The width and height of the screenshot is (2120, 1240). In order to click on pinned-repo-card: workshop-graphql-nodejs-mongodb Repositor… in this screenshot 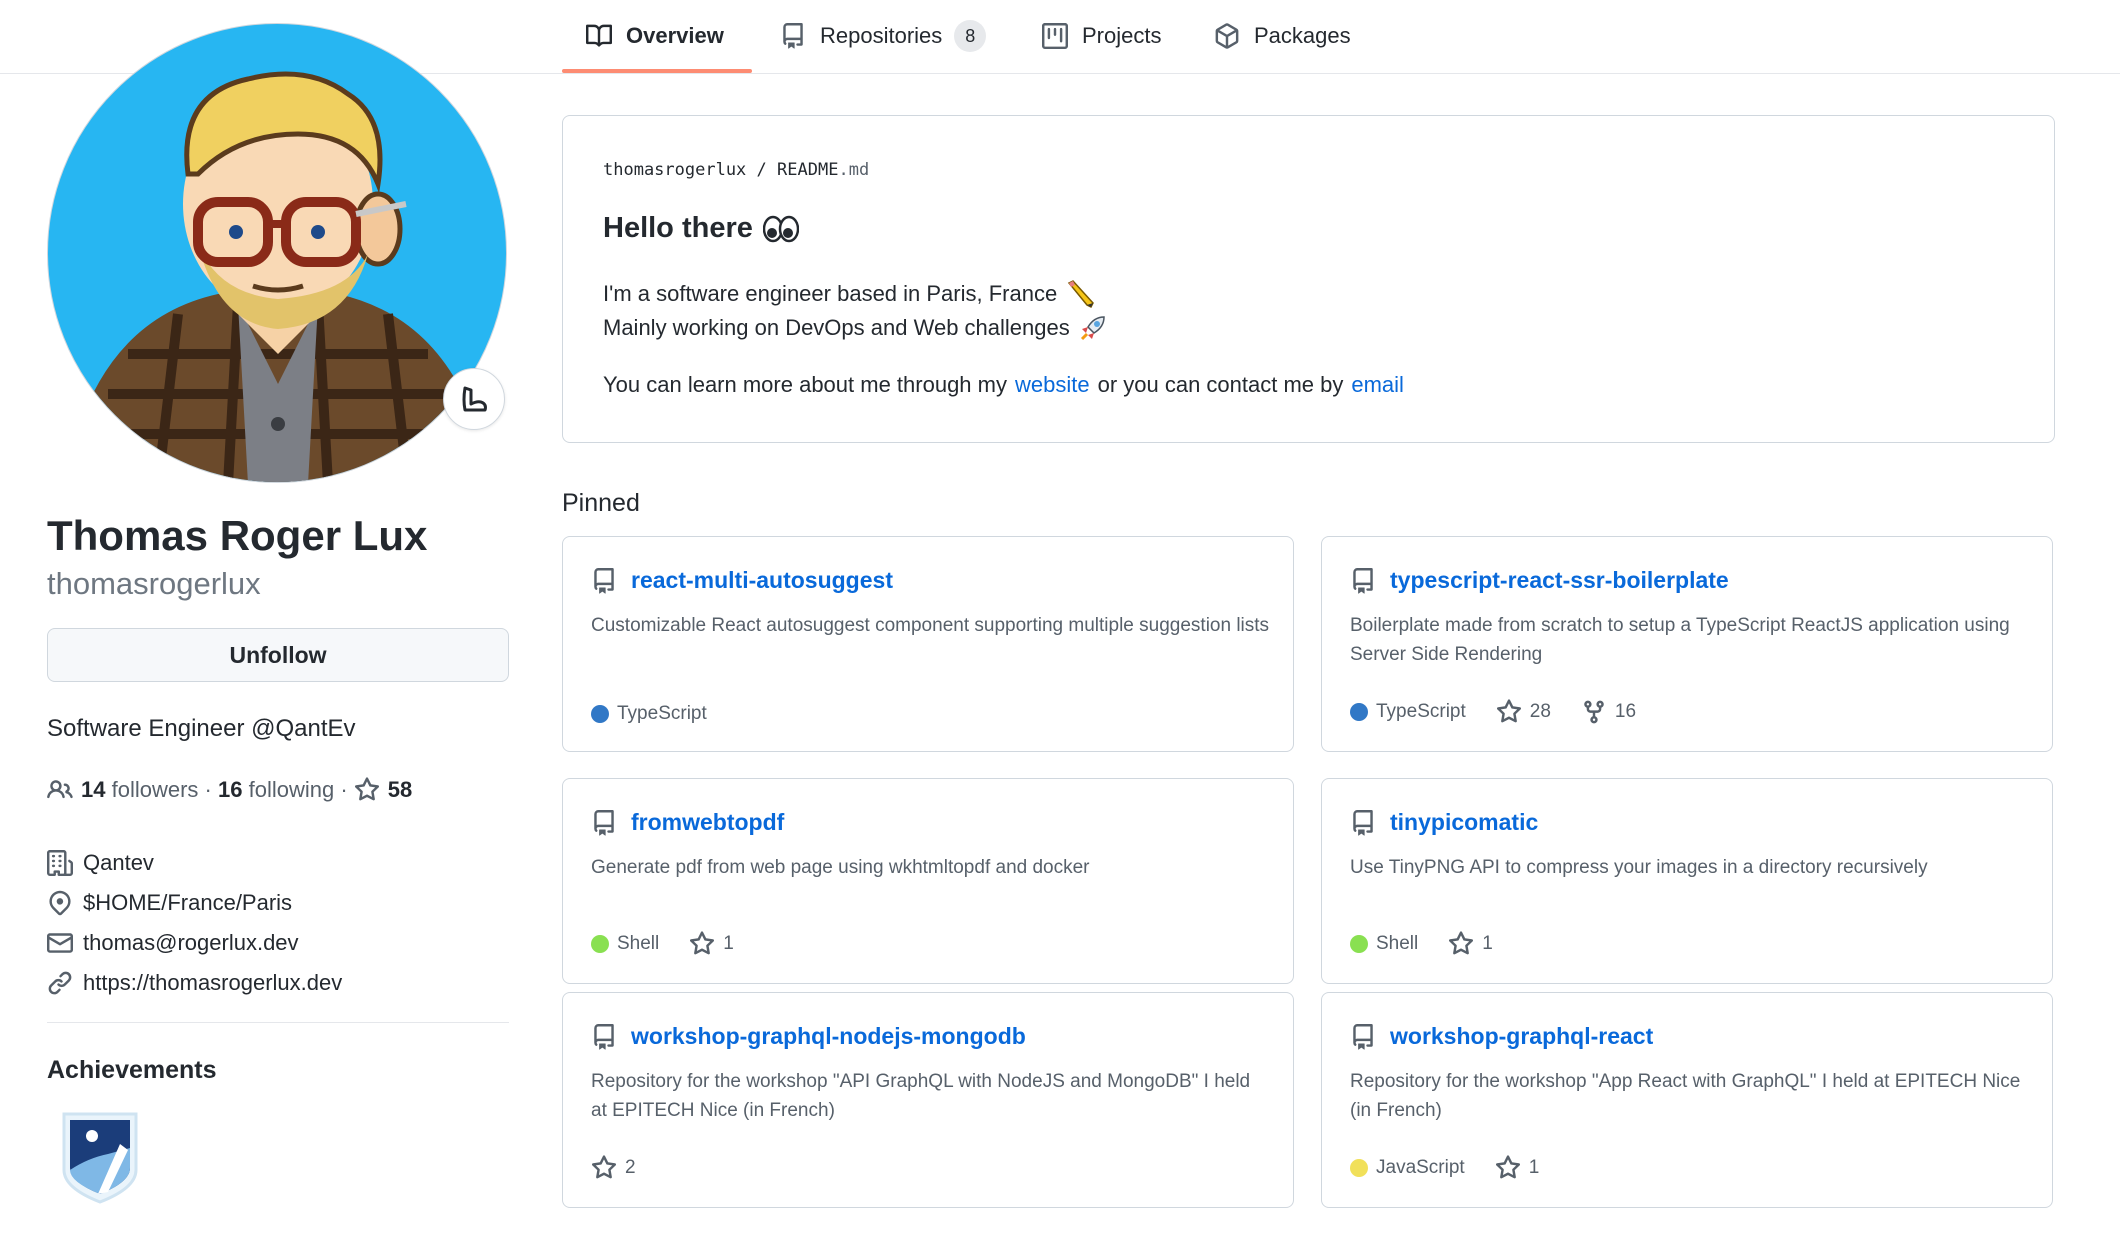, I will do `click(928, 1100)`.